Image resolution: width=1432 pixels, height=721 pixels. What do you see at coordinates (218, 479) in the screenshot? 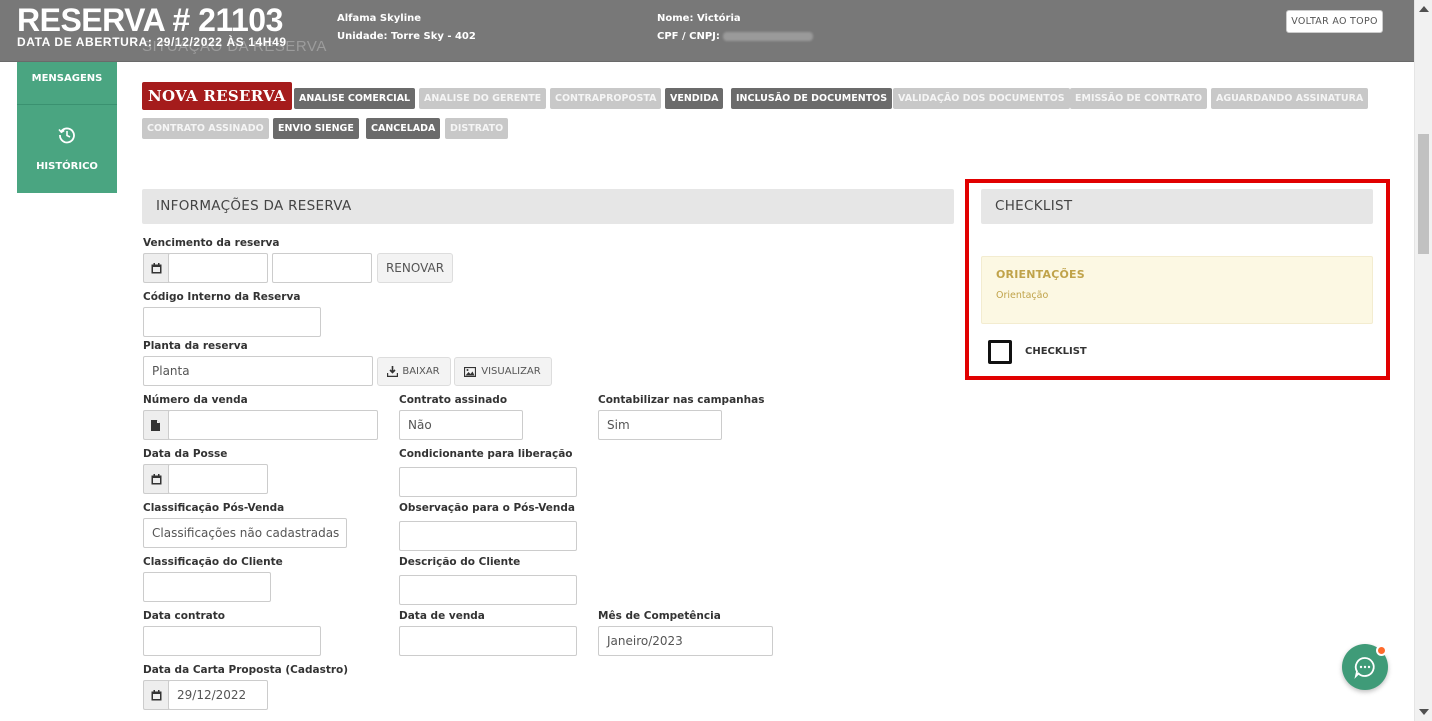
I see `data-posse-input` at bounding box center [218, 479].